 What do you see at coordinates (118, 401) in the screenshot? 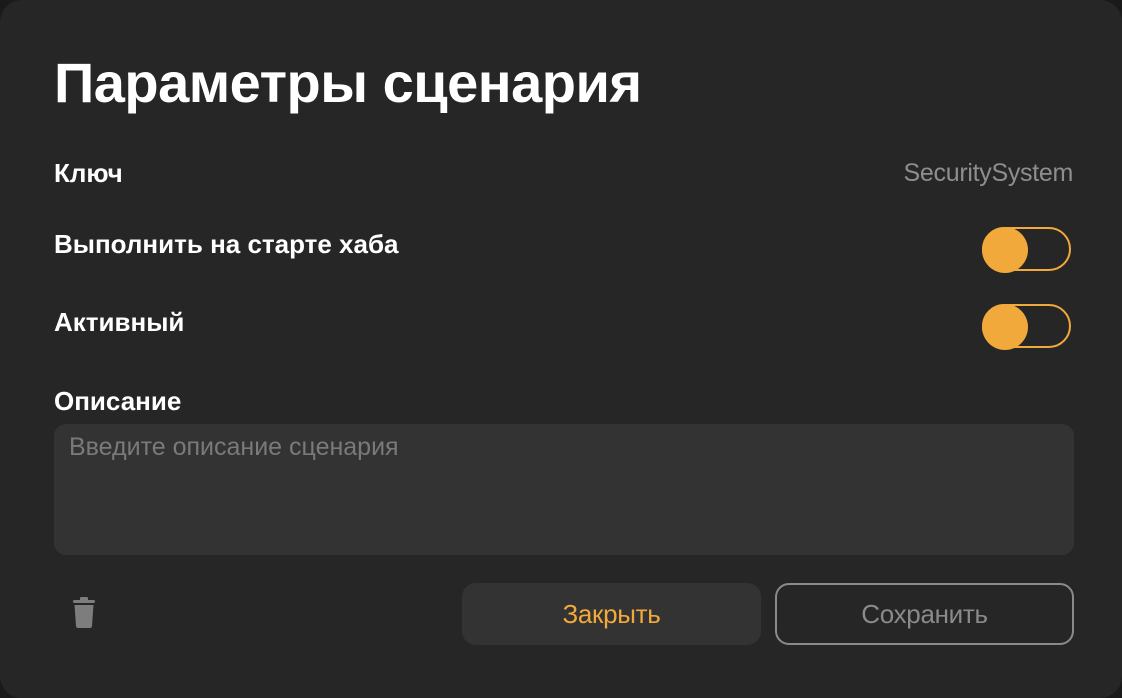
I see `description-label: Описание` at bounding box center [118, 401].